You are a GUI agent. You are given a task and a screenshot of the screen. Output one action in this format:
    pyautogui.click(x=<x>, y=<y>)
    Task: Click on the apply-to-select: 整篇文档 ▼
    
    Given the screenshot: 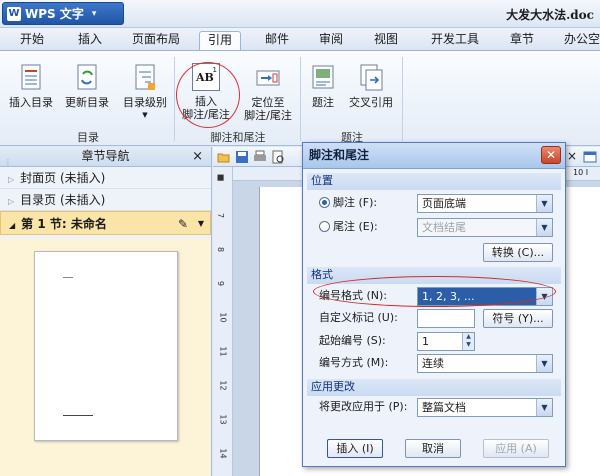 What is the action you would take?
    pyautogui.click(x=485, y=407)
    